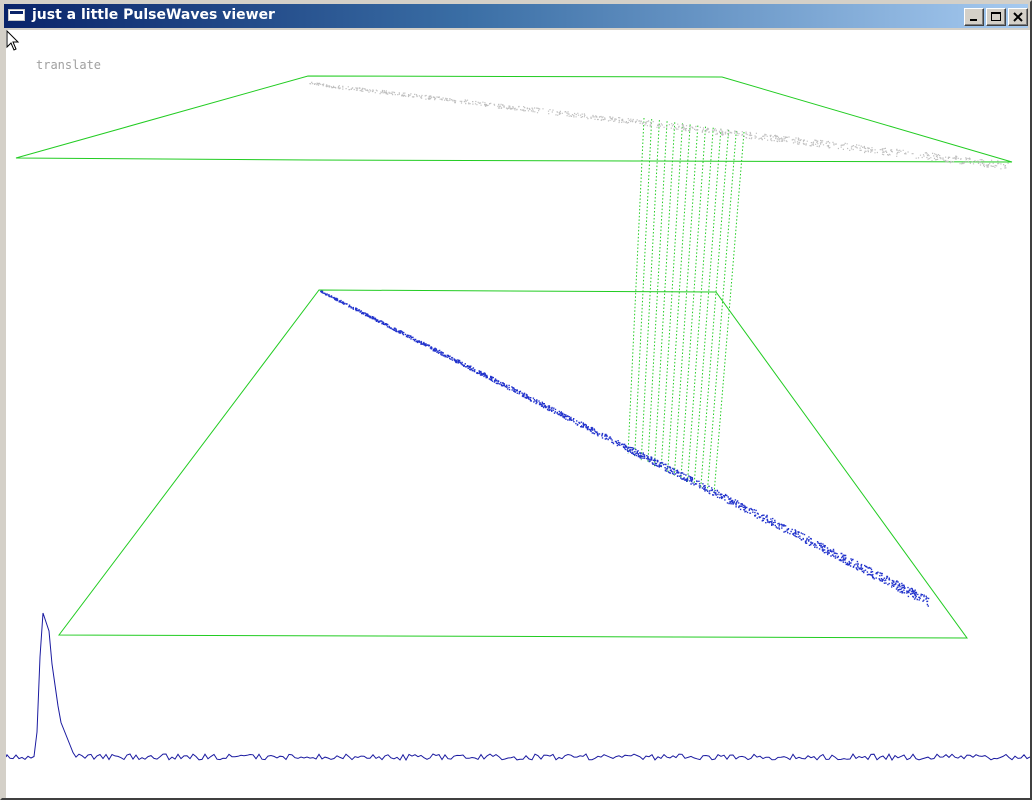  I want to click on mouse-cursor-icon, so click(13, 40).